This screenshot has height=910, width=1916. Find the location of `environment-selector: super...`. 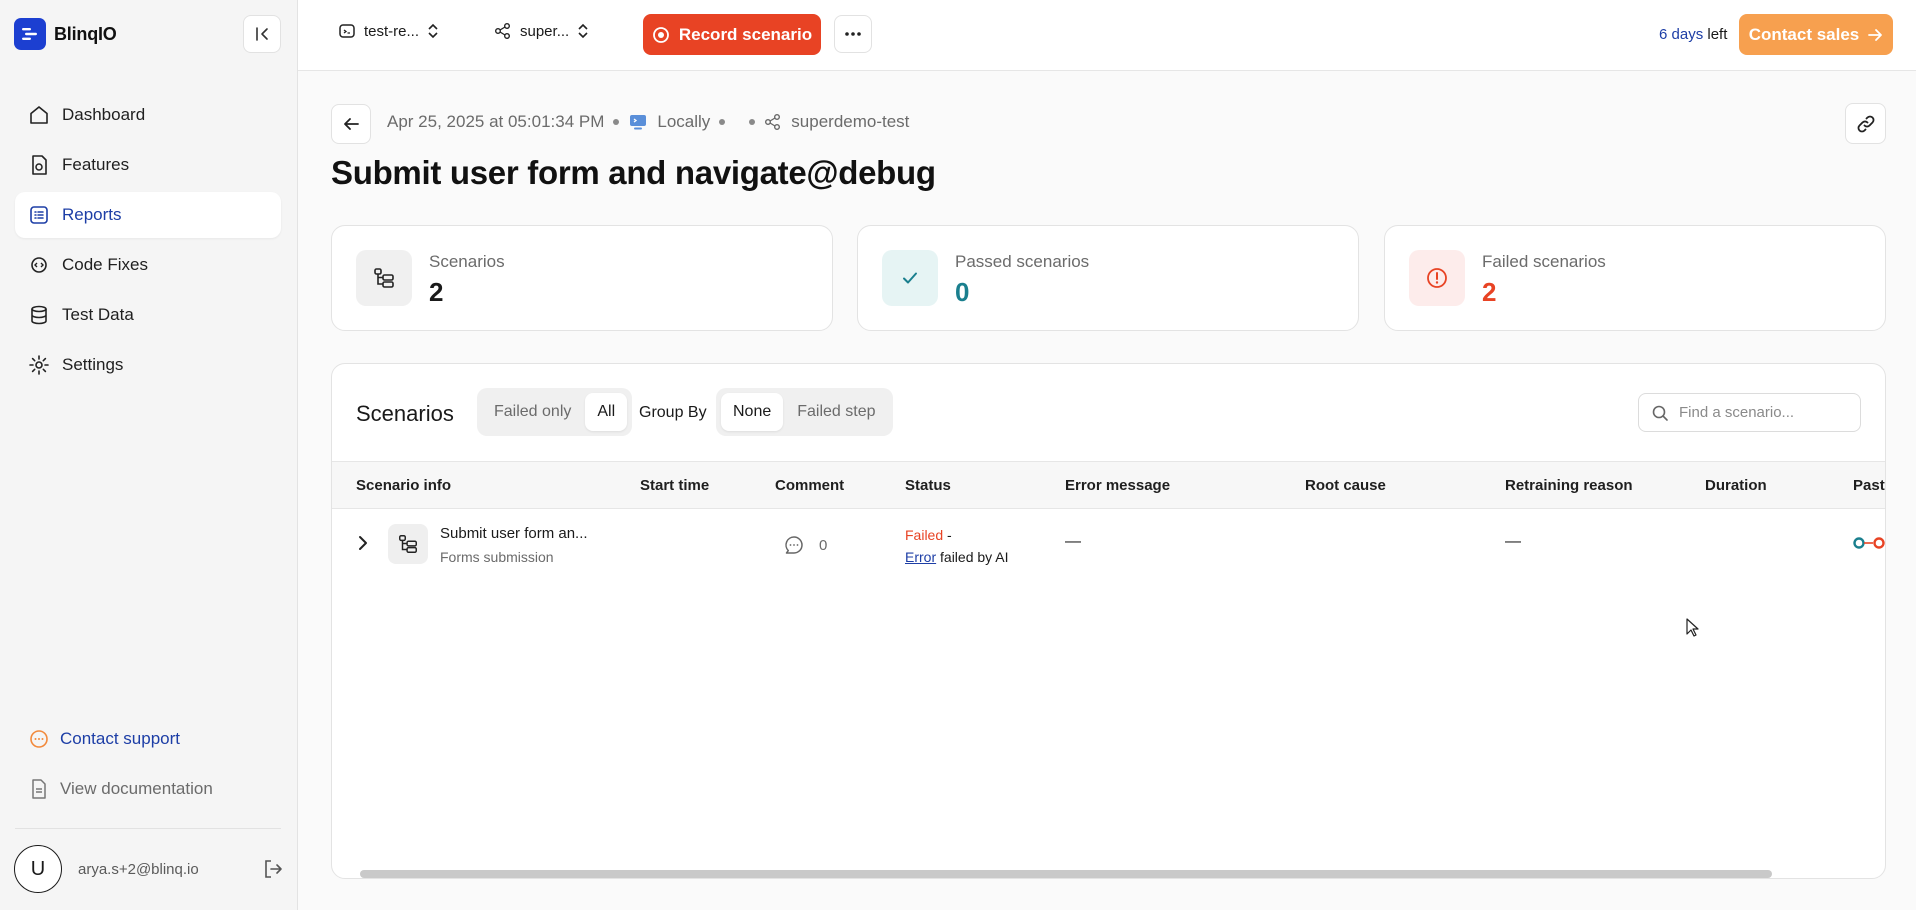

environment-selector: super... is located at coordinates (541, 31).